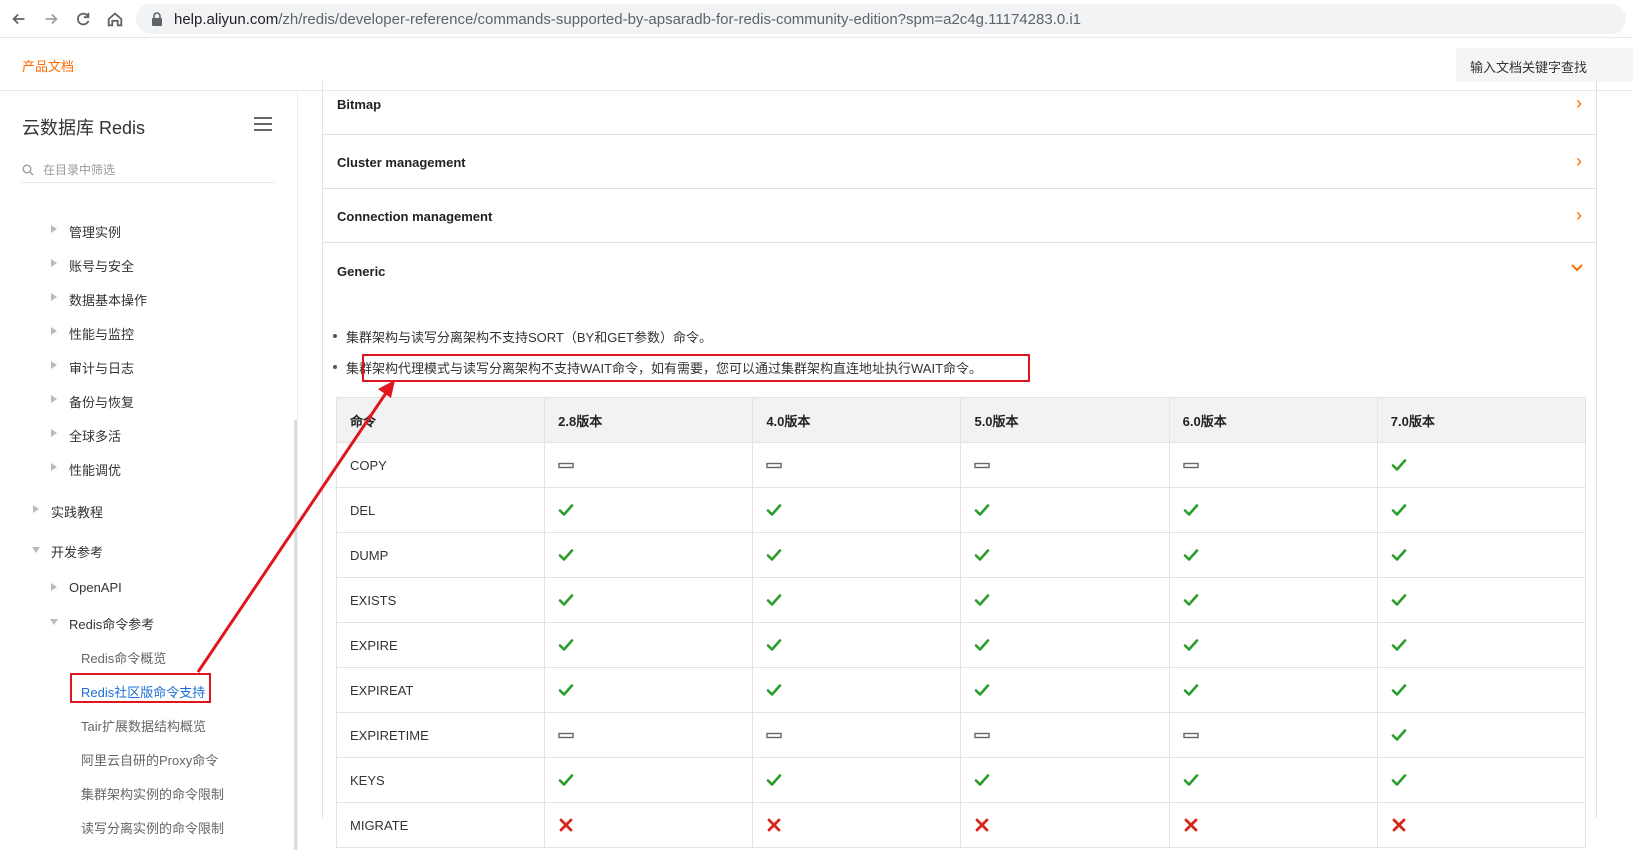  I want to click on table-row: EXPIRETIME, so click(961, 735).